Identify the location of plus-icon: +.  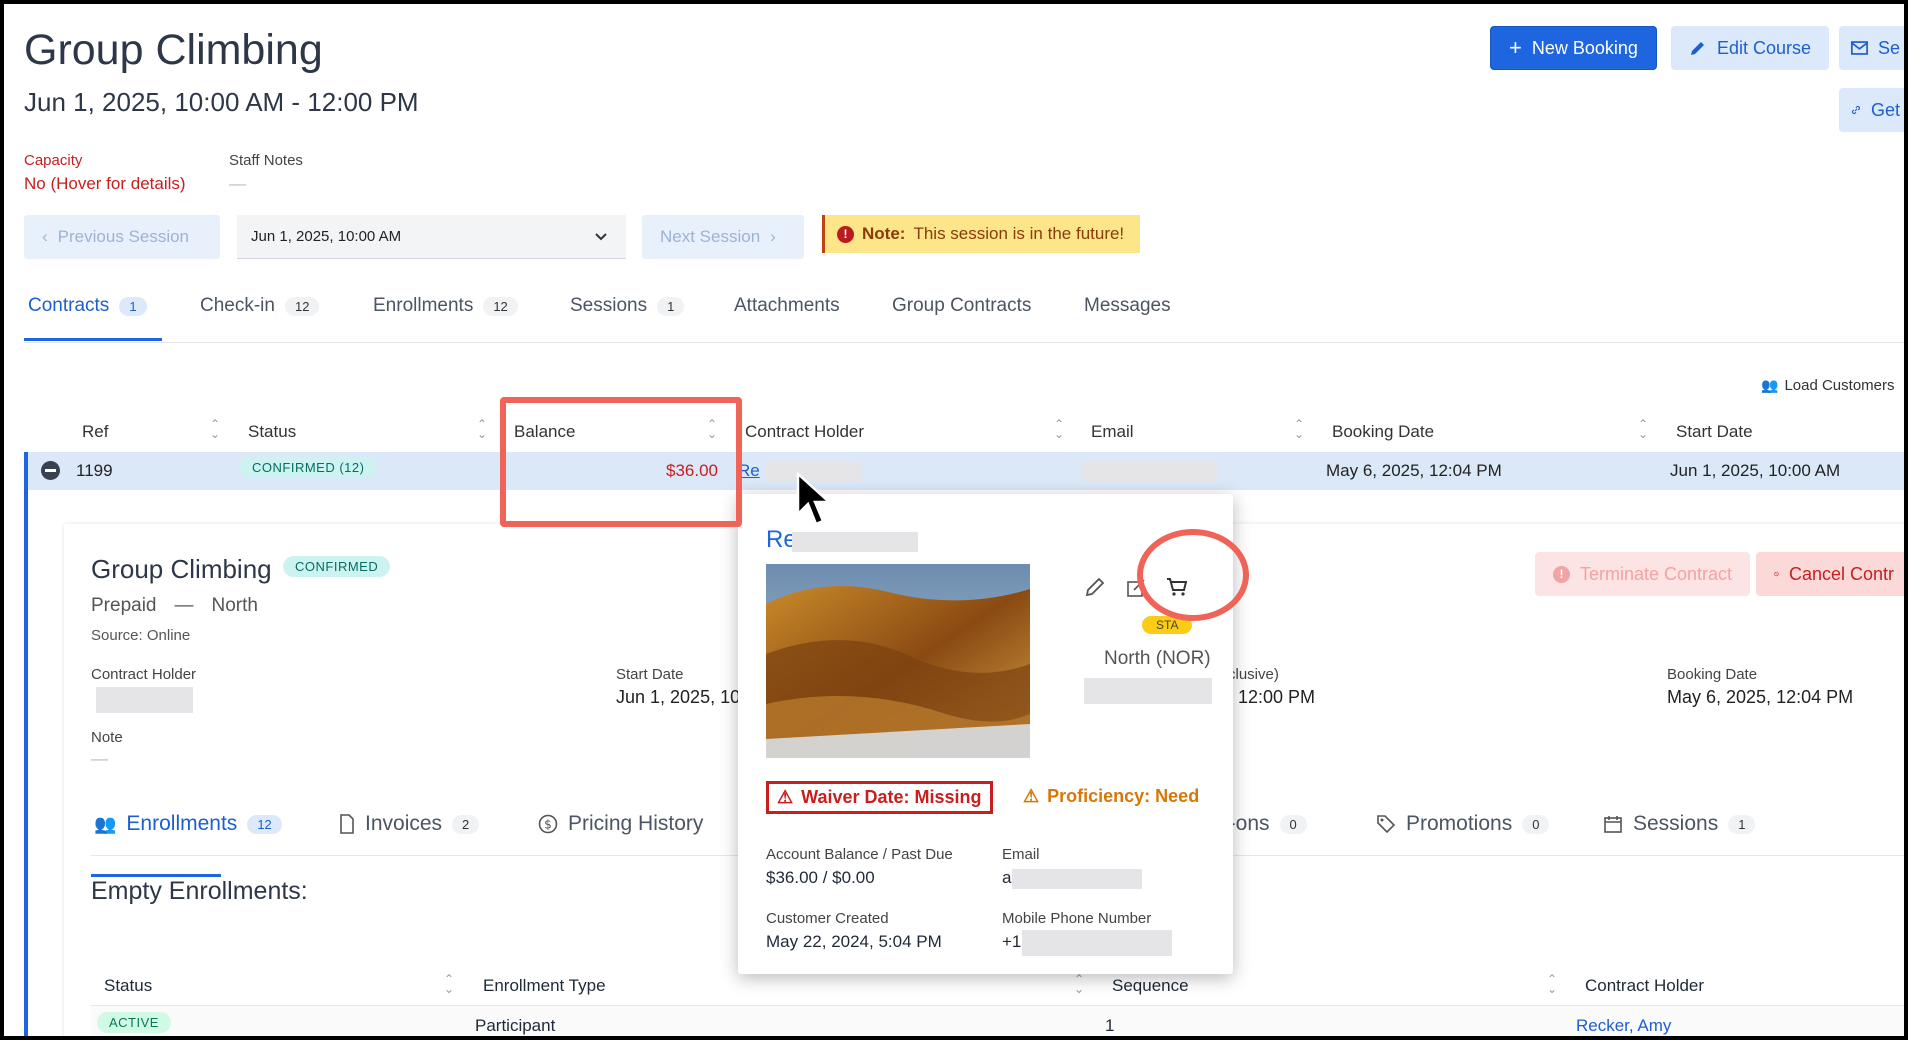
(1515, 47).